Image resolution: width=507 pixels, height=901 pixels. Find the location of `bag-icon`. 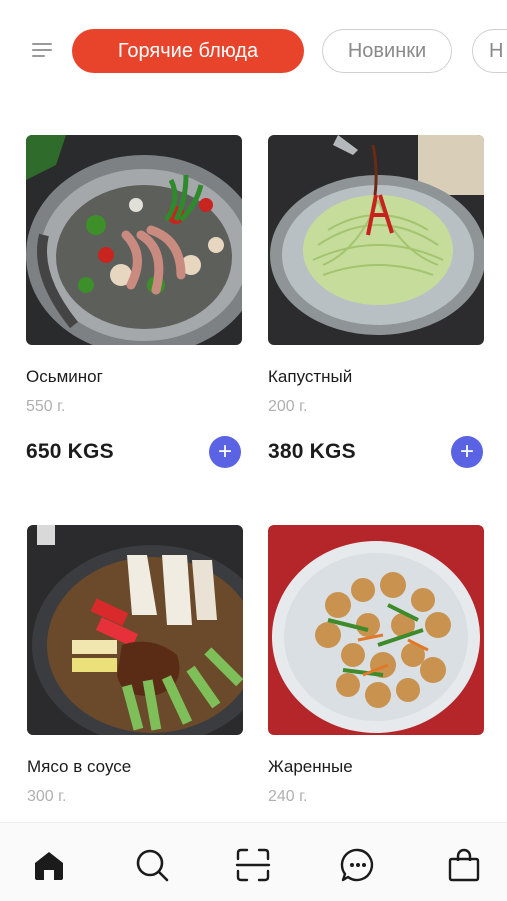

bag-icon is located at coordinates (464, 865).